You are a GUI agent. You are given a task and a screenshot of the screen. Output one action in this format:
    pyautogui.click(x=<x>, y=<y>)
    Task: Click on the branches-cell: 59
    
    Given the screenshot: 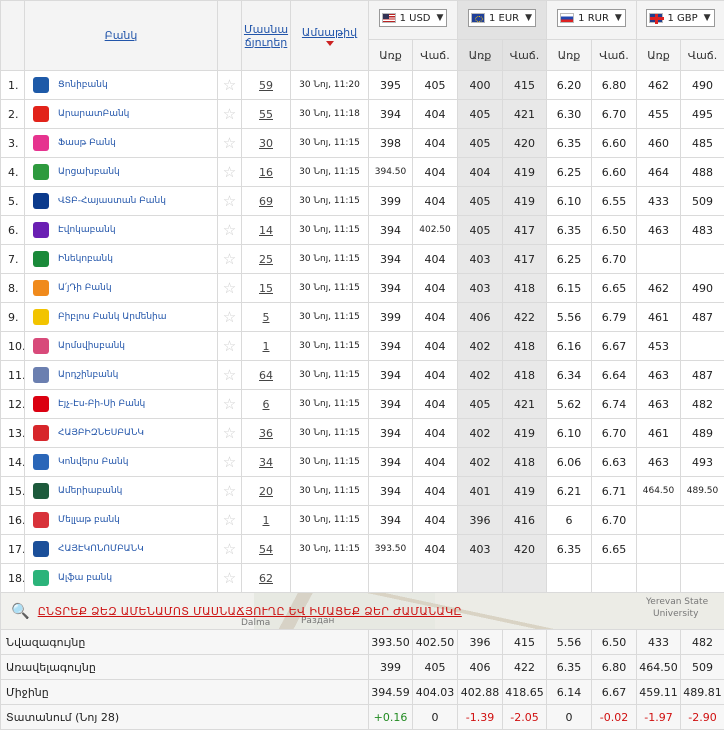 What is the action you would take?
    pyautogui.click(x=266, y=85)
    